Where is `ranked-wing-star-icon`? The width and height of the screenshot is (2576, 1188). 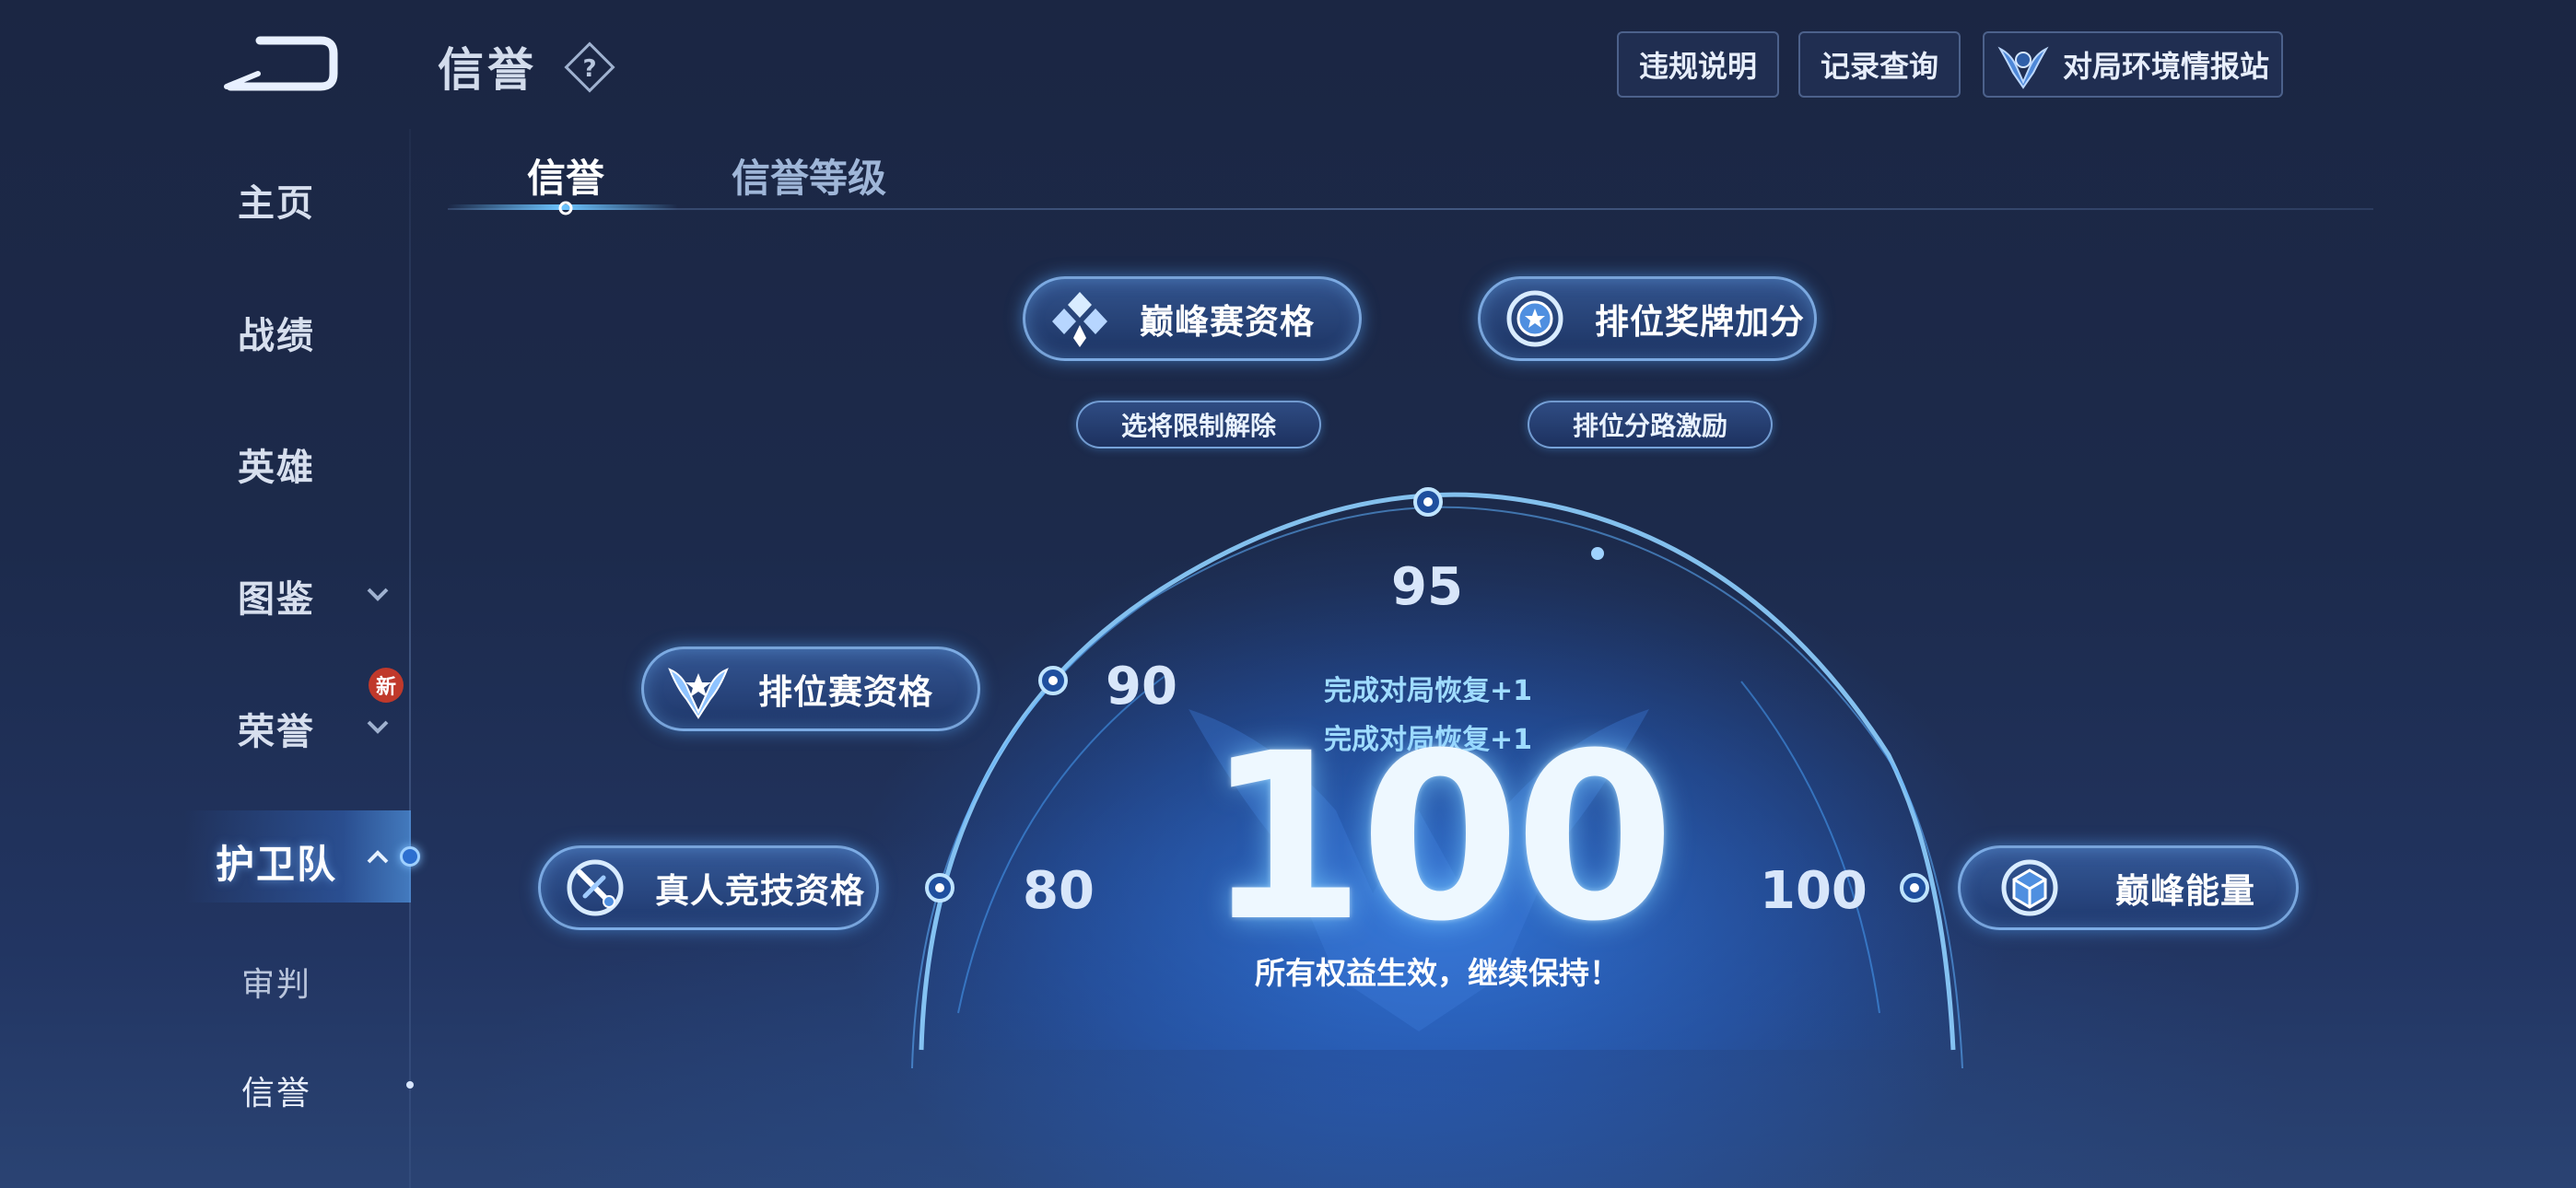 ranked-wing-star-icon is located at coordinates (698, 693).